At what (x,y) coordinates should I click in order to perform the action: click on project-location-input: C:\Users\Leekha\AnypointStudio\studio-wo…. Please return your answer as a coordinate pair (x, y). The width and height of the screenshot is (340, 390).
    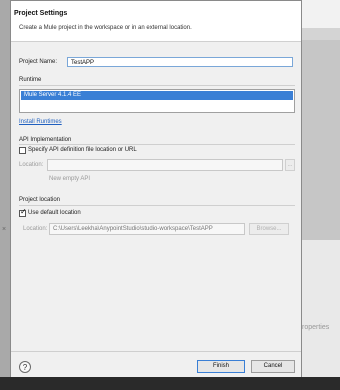
    Looking at the image, I should click on (147, 229).